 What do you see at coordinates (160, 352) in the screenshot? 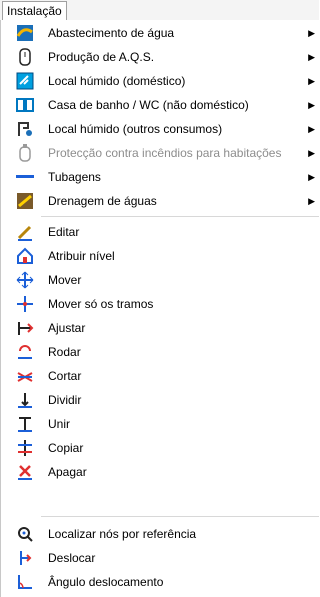
I see `menu-item-rodar: Rodar` at bounding box center [160, 352].